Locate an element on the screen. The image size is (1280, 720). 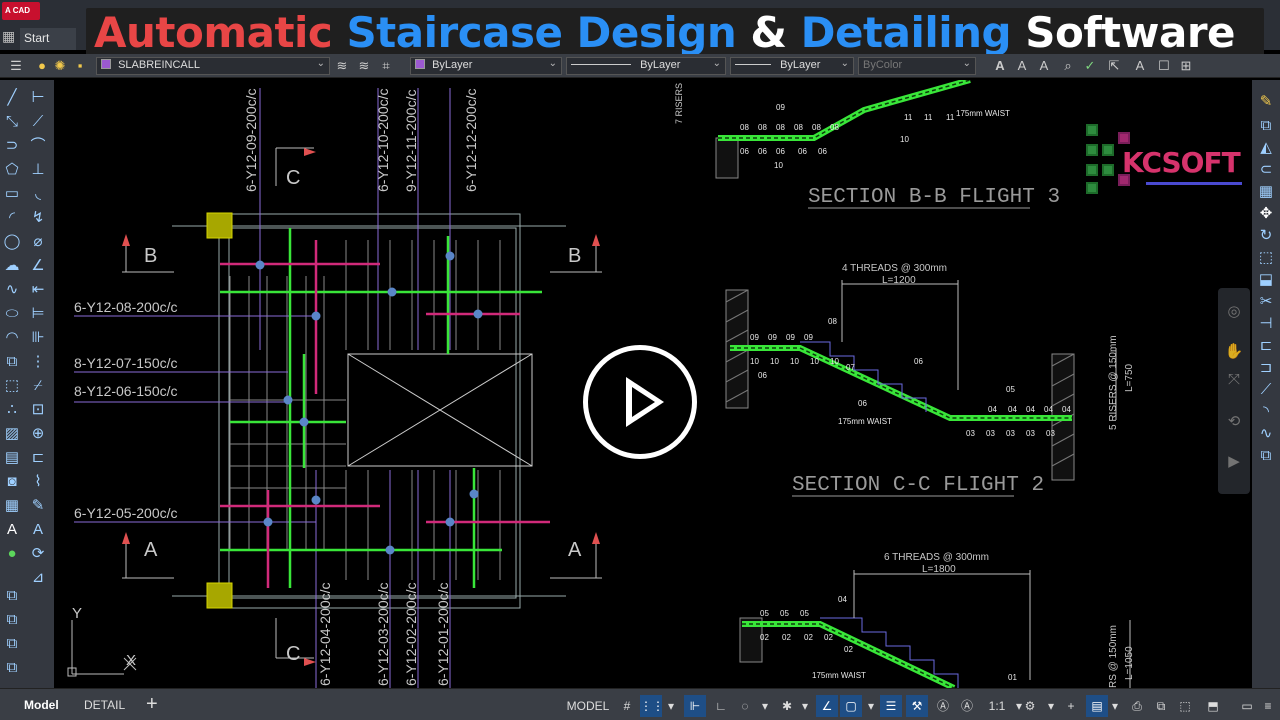
dim-linear-icon: ⊢ is located at coordinates (38, 98).